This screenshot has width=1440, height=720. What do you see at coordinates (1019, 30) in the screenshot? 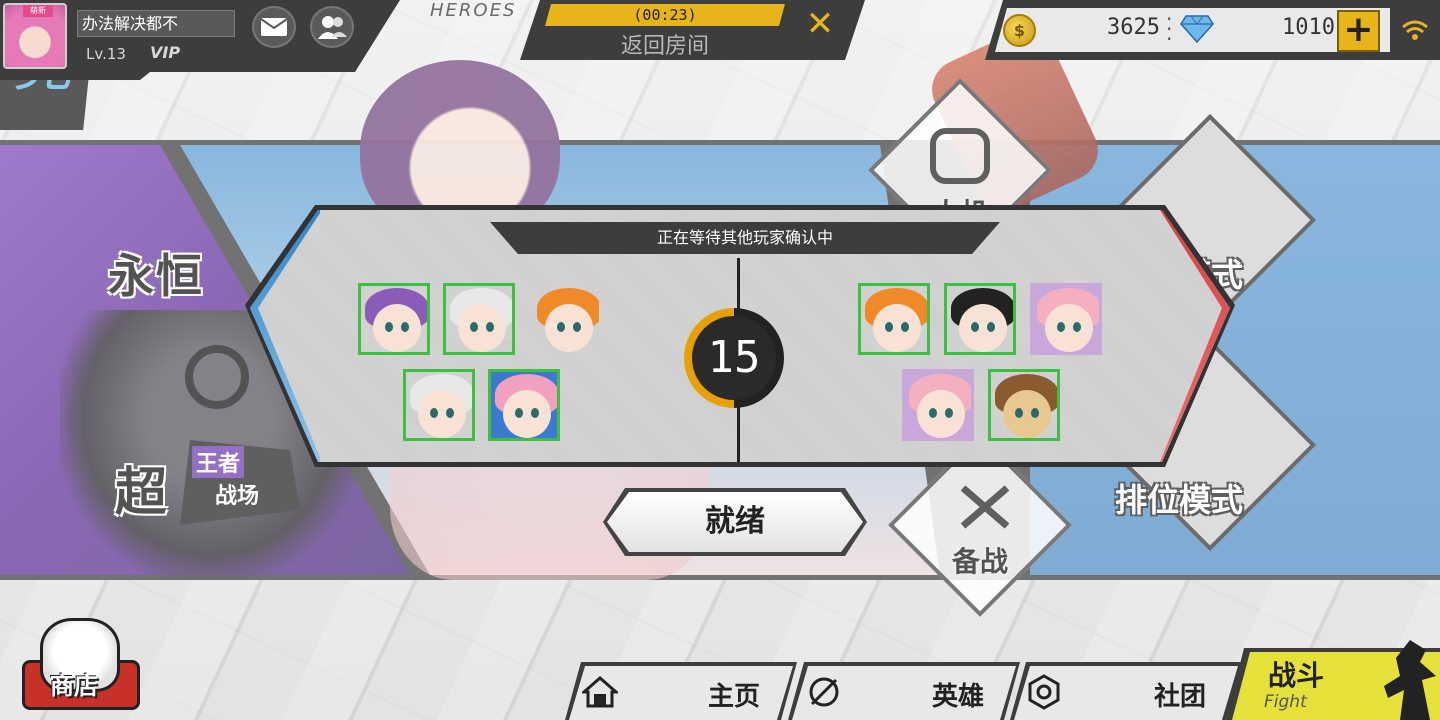
I see `gold-coin-icon: $` at bounding box center [1019, 30].